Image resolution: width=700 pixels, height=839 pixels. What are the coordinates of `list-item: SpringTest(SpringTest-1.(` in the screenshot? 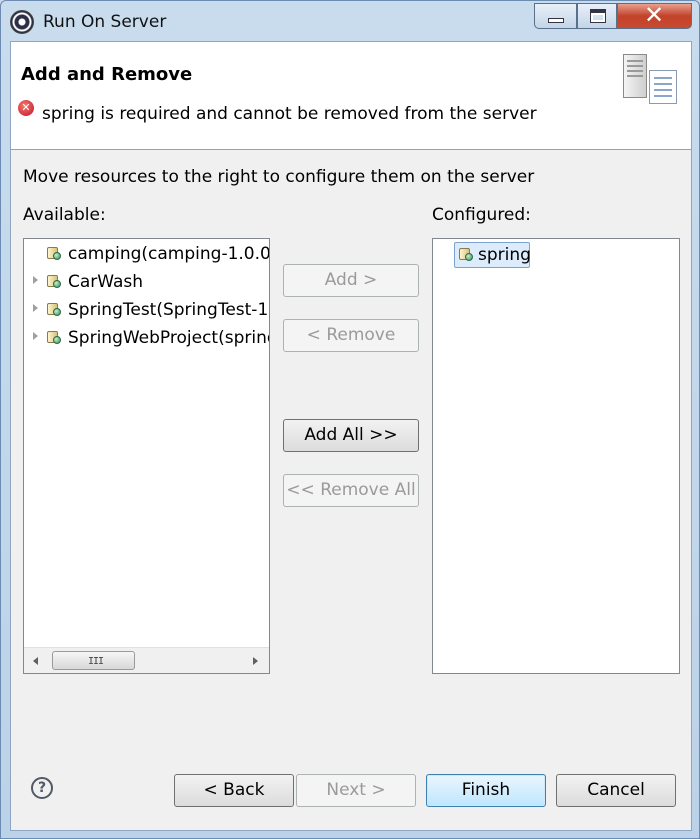 It's located at (146, 311).